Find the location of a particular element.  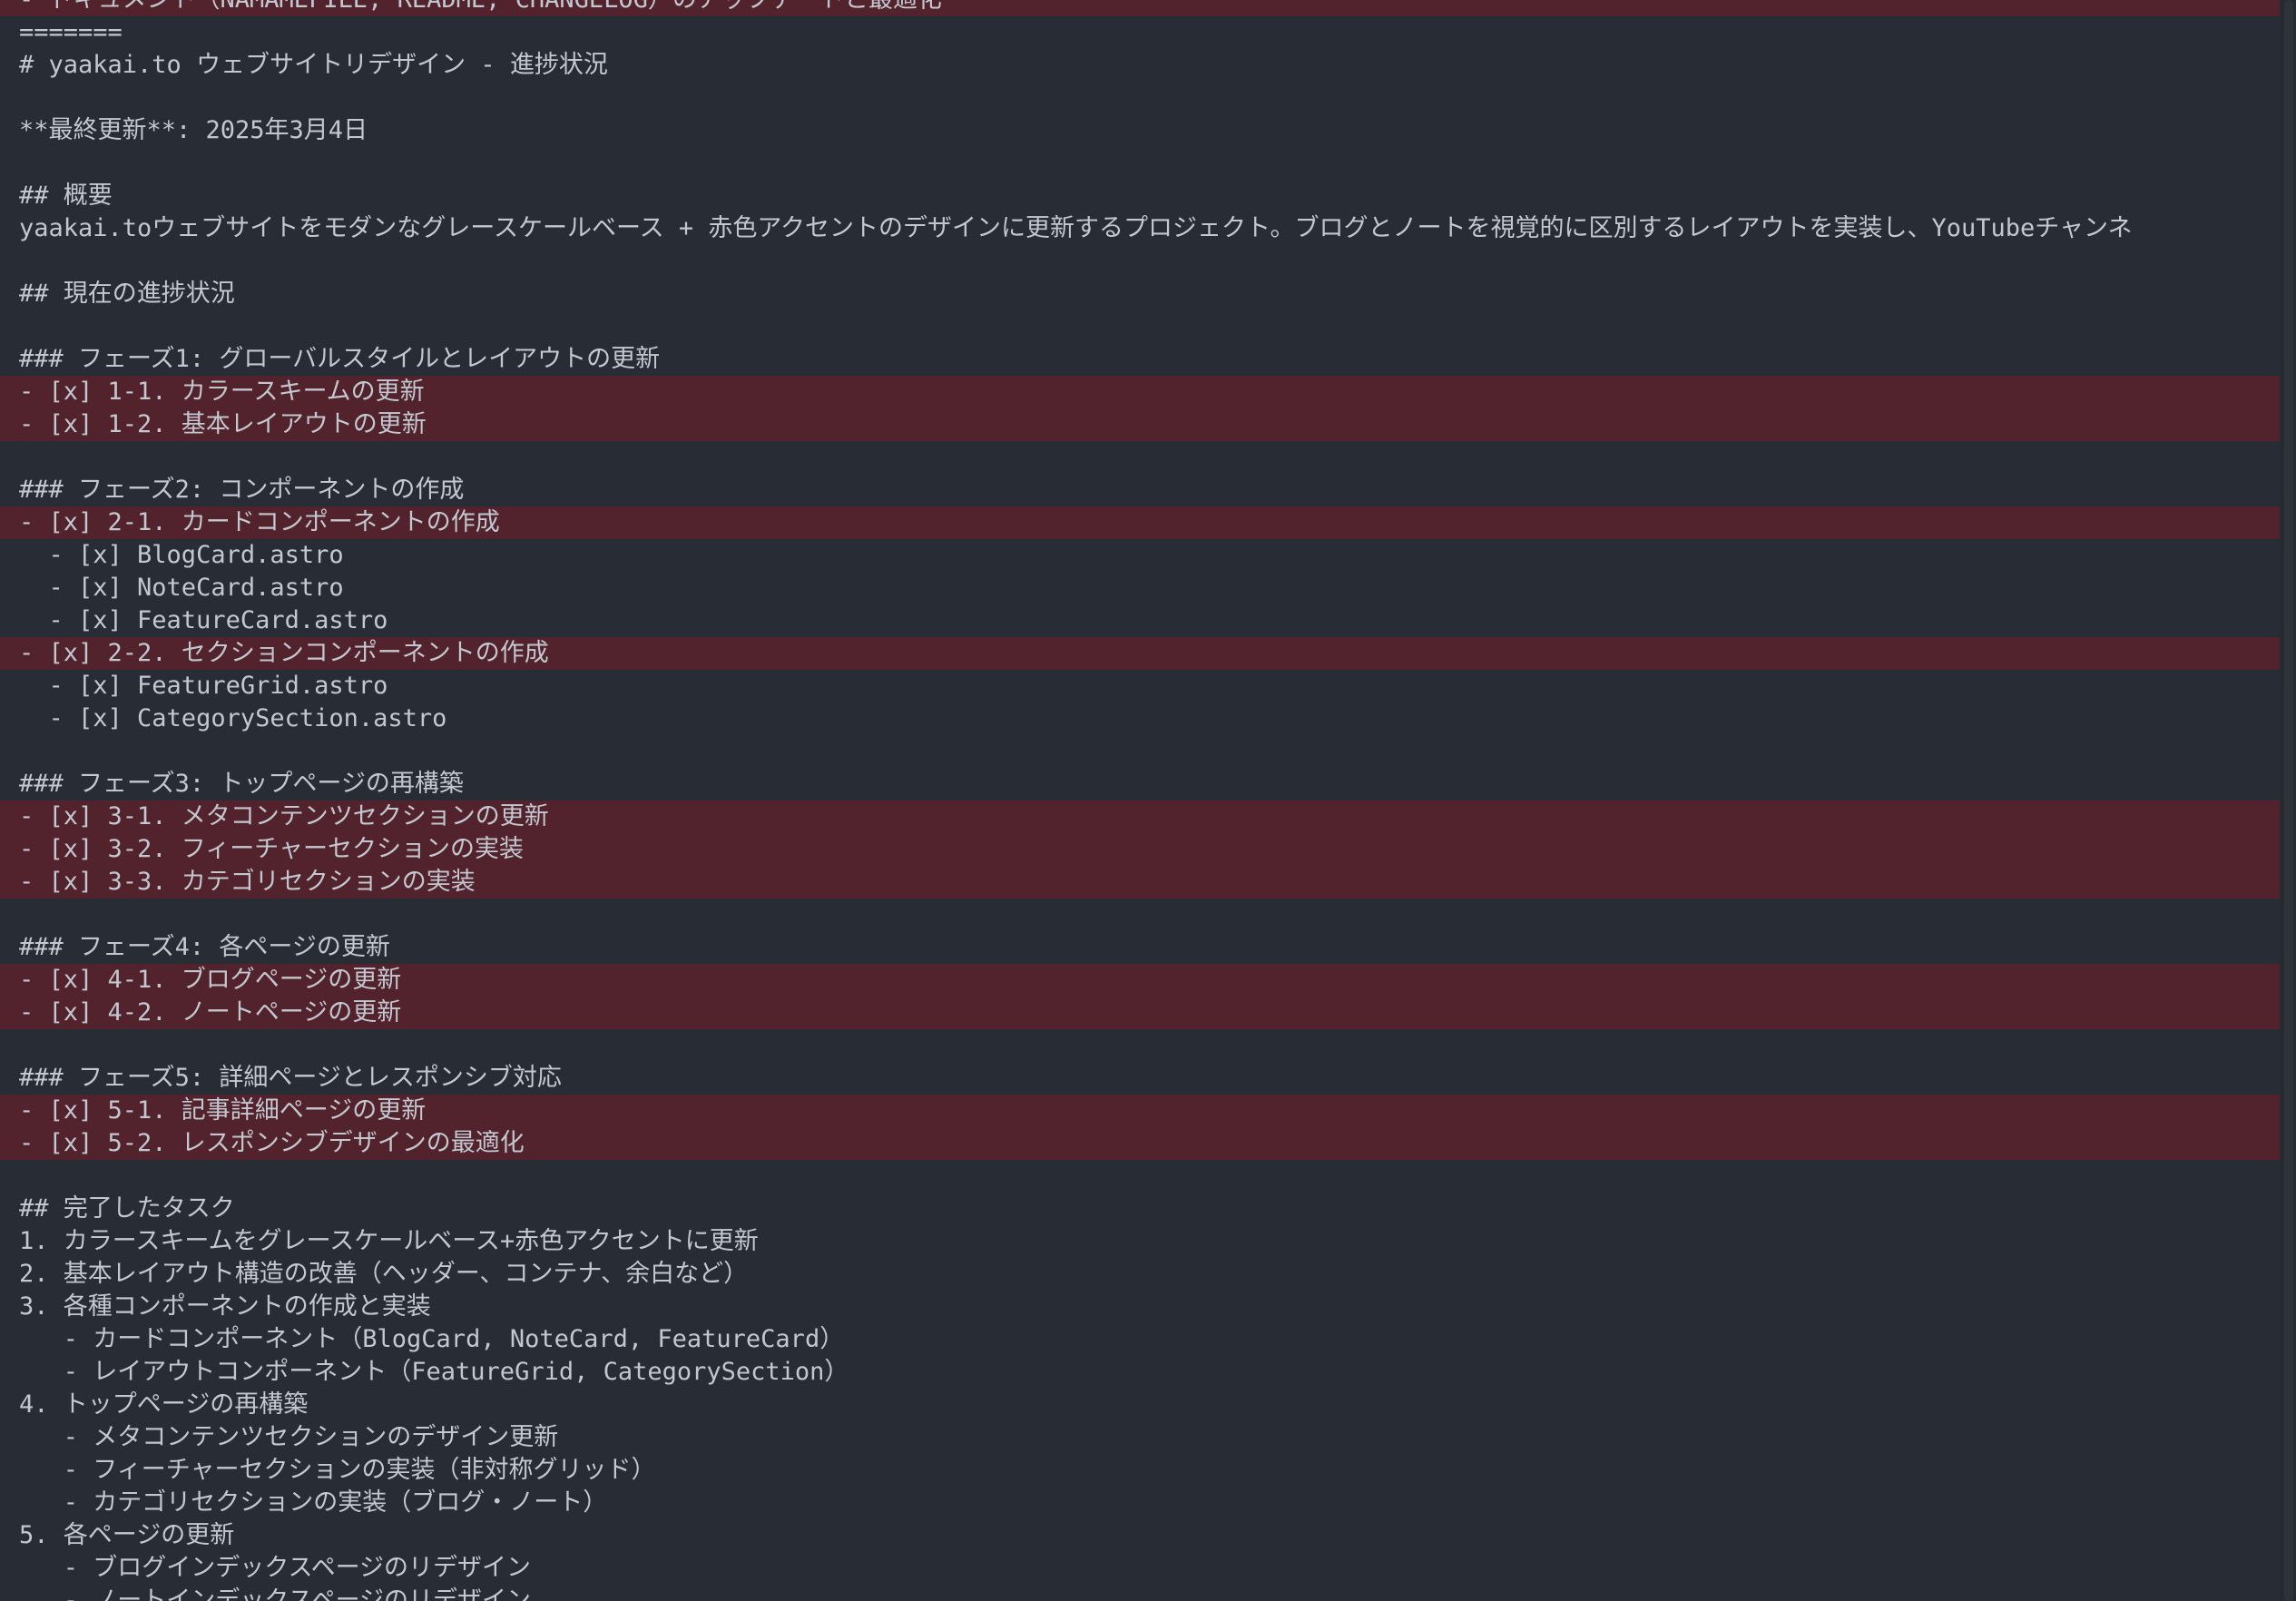

highlighted-line: - [x] 2-1. カードコンポーネントの作成 is located at coordinates (1140, 522).